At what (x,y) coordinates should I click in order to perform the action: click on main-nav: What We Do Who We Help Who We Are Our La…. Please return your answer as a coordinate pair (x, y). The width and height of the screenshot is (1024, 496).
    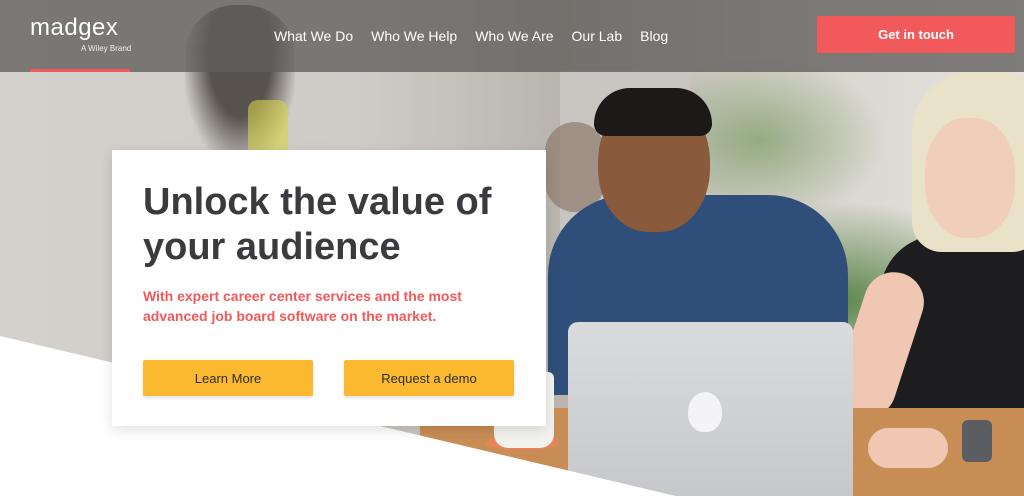
    Looking at the image, I should click on (471, 36).